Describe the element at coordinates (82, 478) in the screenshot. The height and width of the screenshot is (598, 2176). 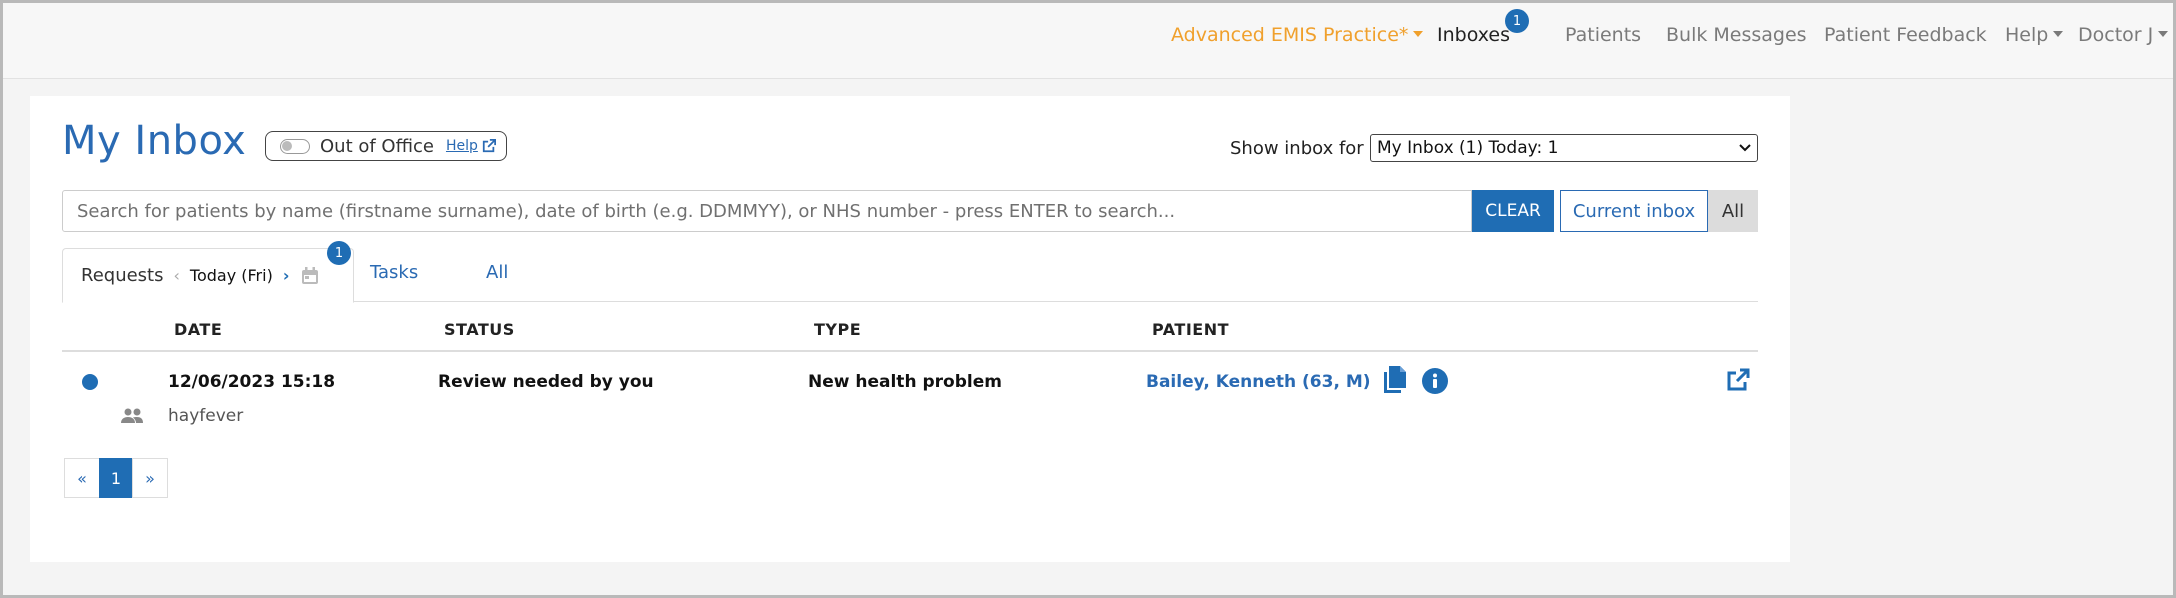
I see `pagination-previous: «` at that location.